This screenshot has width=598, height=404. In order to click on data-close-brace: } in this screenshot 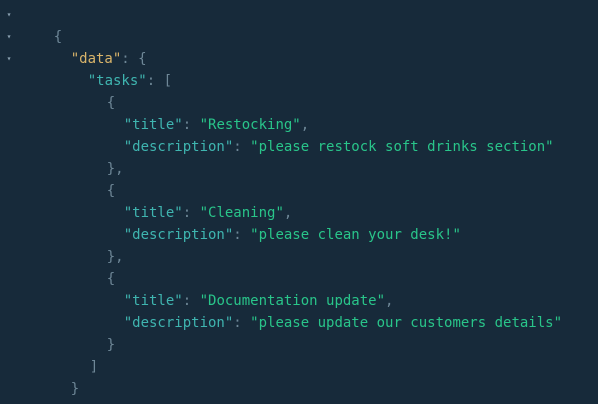, I will do `click(75, 389)`.